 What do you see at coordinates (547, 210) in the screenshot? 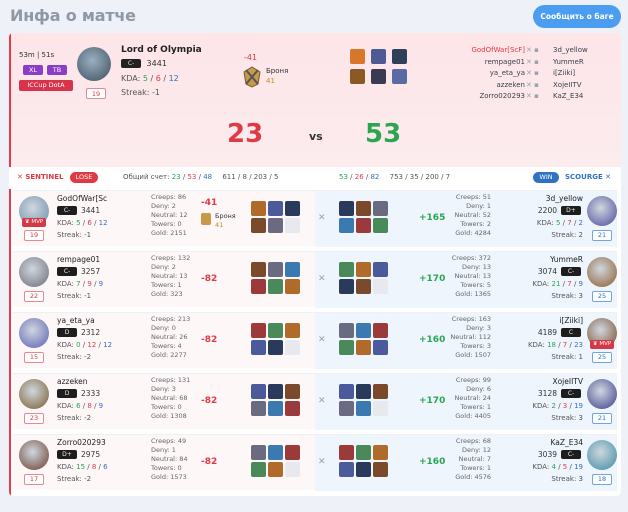
I see `rating: 2200` at bounding box center [547, 210].